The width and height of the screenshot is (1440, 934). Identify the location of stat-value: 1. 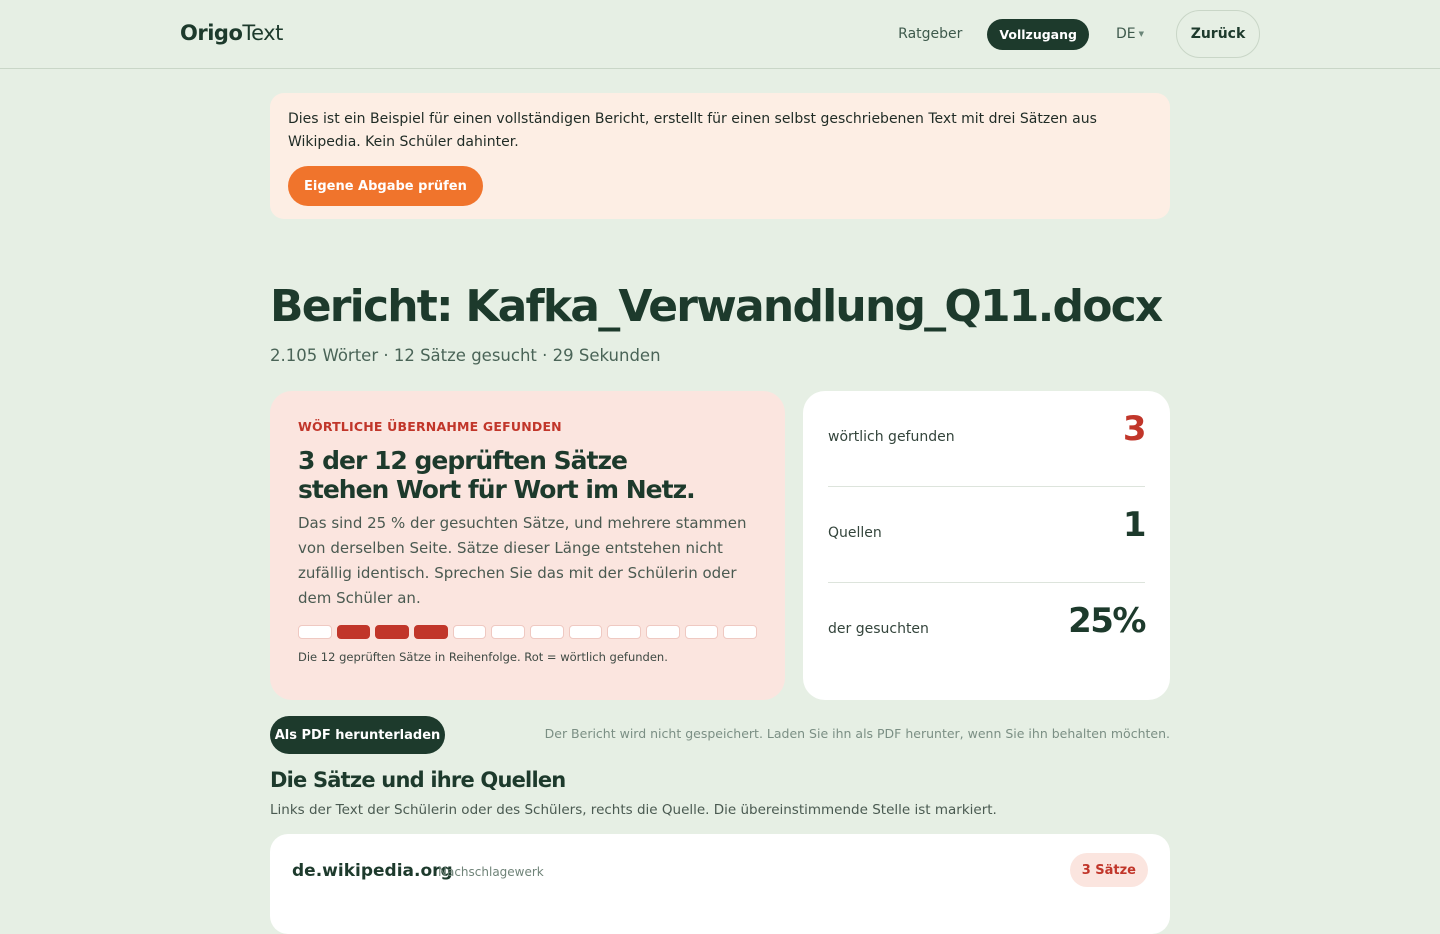
(1134, 525).